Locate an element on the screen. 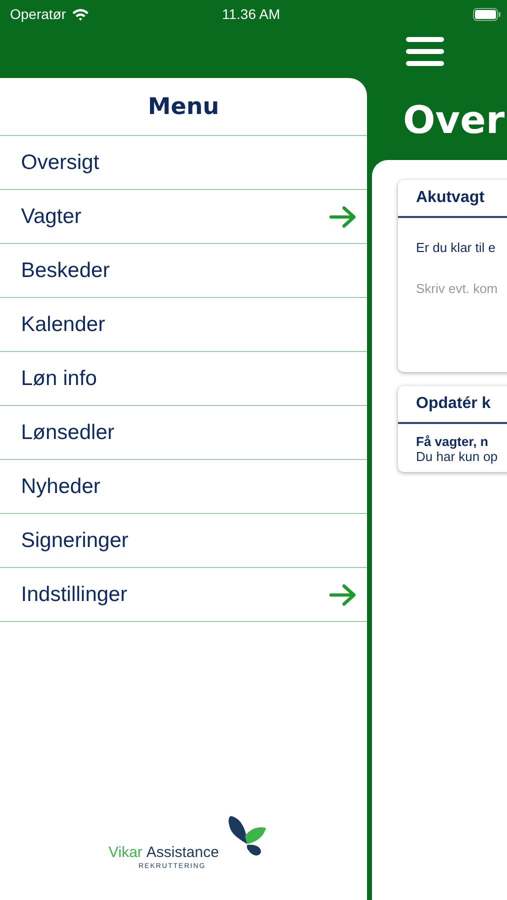 This screenshot has width=507, height=900. logo-text: Assistance is located at coordinates (182, 852).